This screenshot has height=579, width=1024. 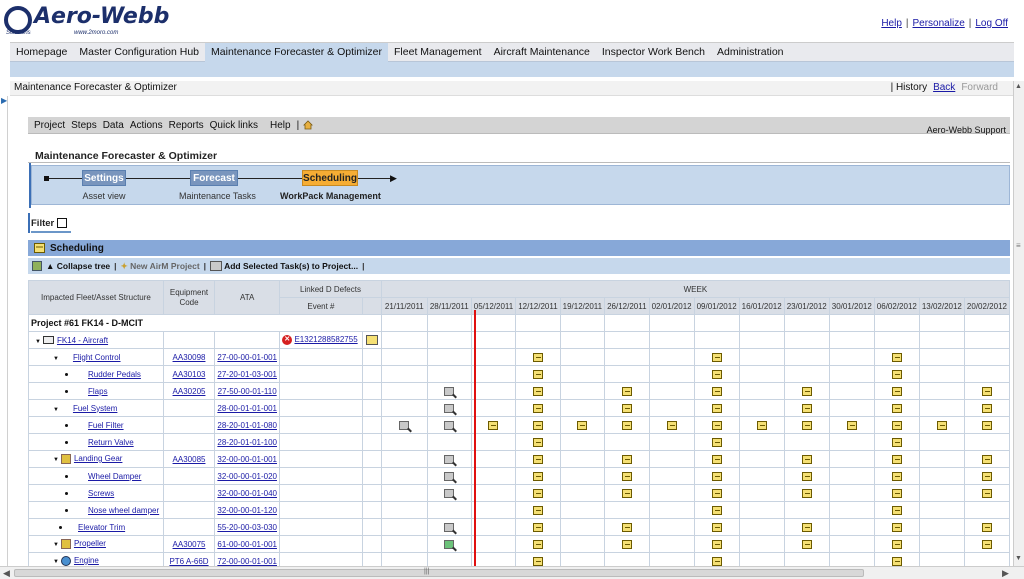 I want to click on expand-arrow-icon: ▶, so click(x=4, y=100).